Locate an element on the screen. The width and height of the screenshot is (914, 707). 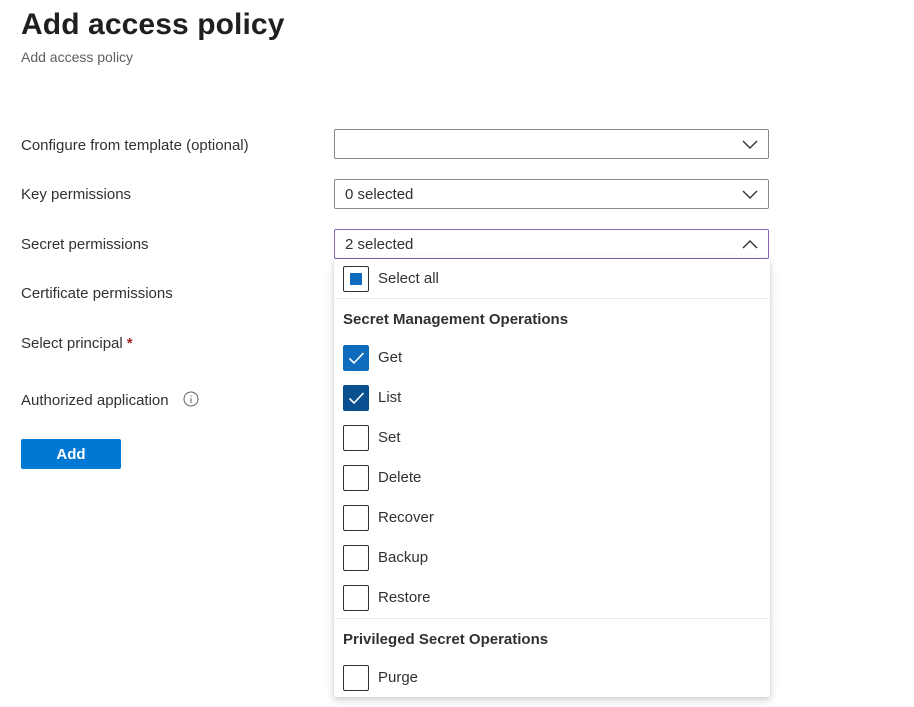
info-icon is located at coordinates (191, 399).